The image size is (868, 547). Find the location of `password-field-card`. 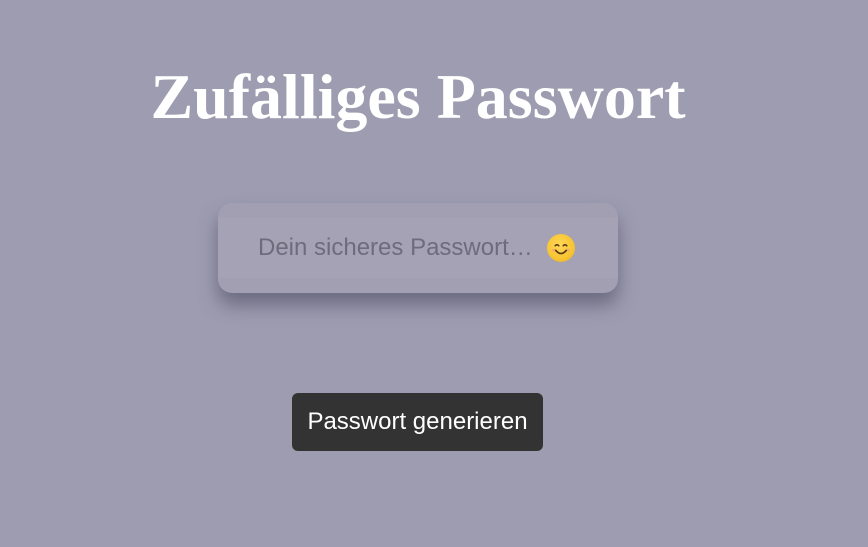

password-field-card is located at coordinates (418, 248).